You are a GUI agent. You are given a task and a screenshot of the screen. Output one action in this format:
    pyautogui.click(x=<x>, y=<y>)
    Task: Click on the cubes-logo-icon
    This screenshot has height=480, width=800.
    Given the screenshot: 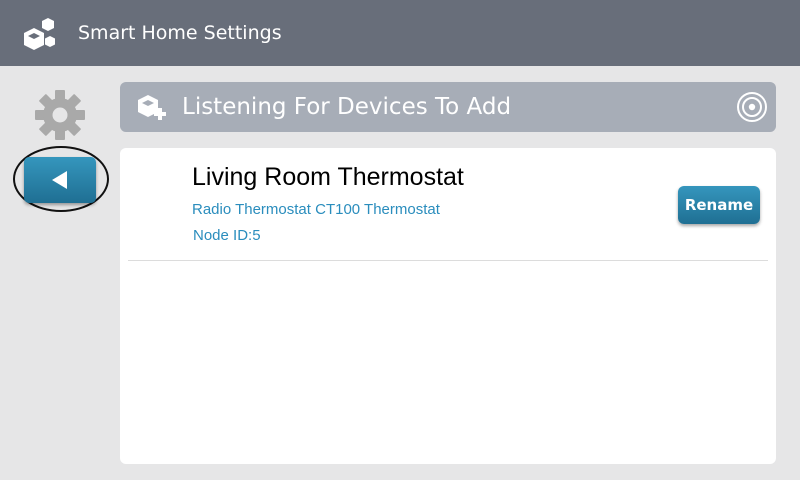 What is the action you would take?
    pyautogui.click(x=39, y=34)
    